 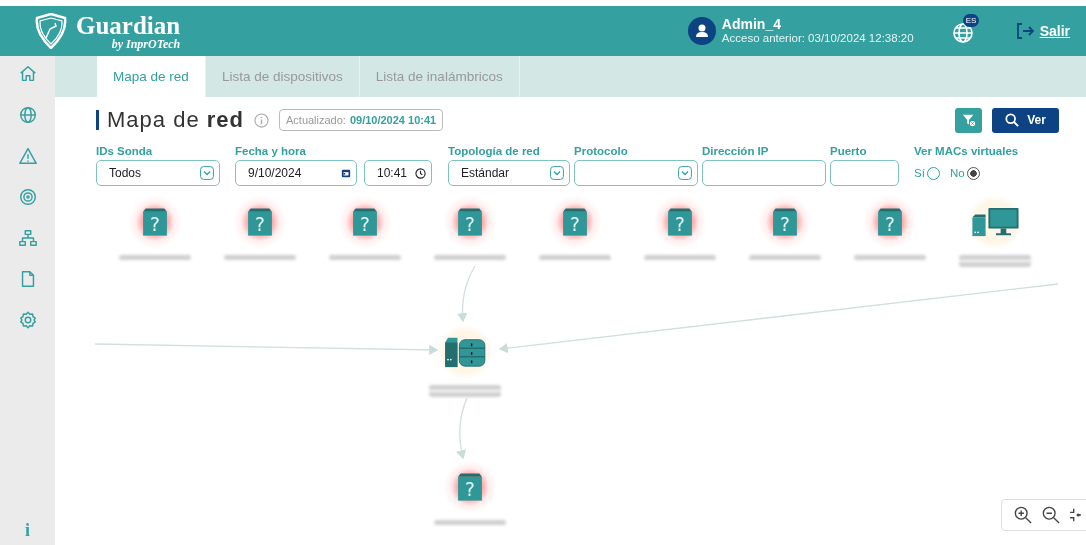 I want to click on radar-icon, so click(x=27, y=197).